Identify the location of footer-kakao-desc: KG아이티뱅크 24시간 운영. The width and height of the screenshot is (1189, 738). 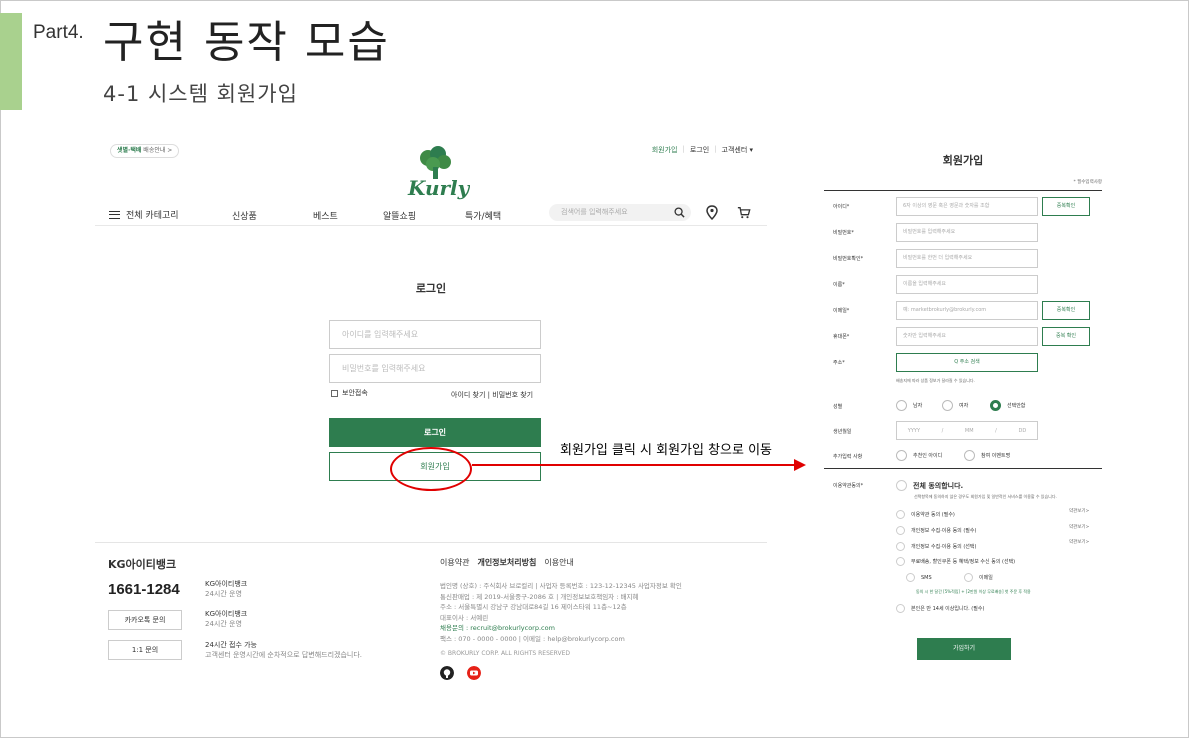
(226, 619).